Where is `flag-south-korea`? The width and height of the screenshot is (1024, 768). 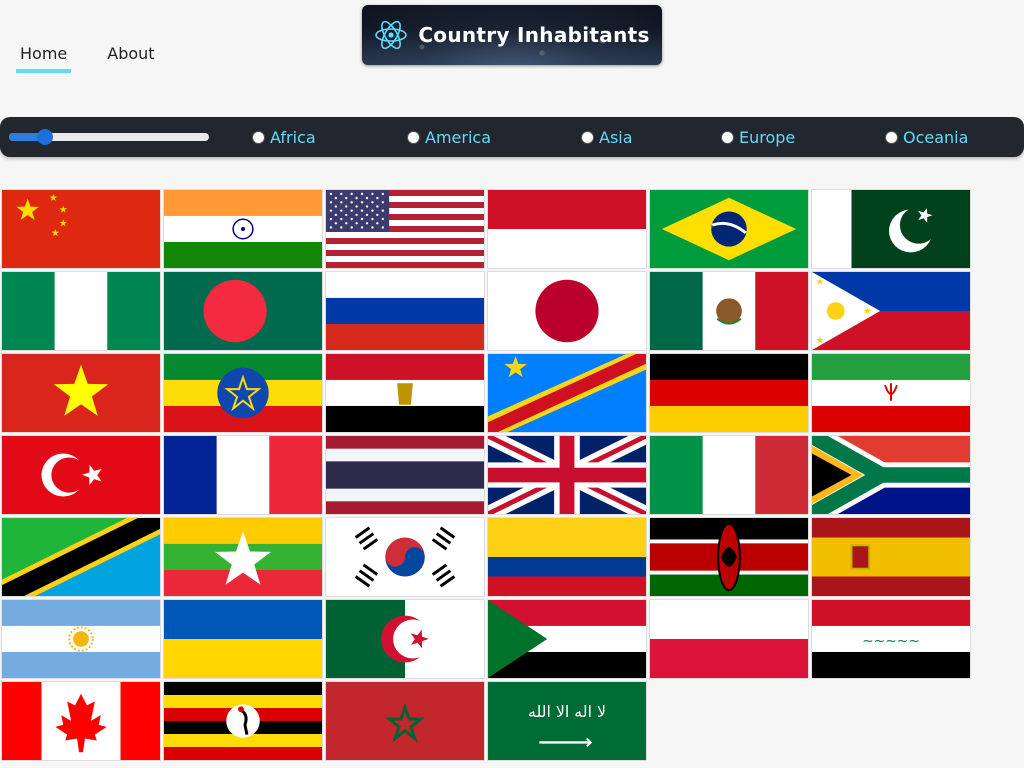
flag-south-korea is located at coordinates (405, 557).